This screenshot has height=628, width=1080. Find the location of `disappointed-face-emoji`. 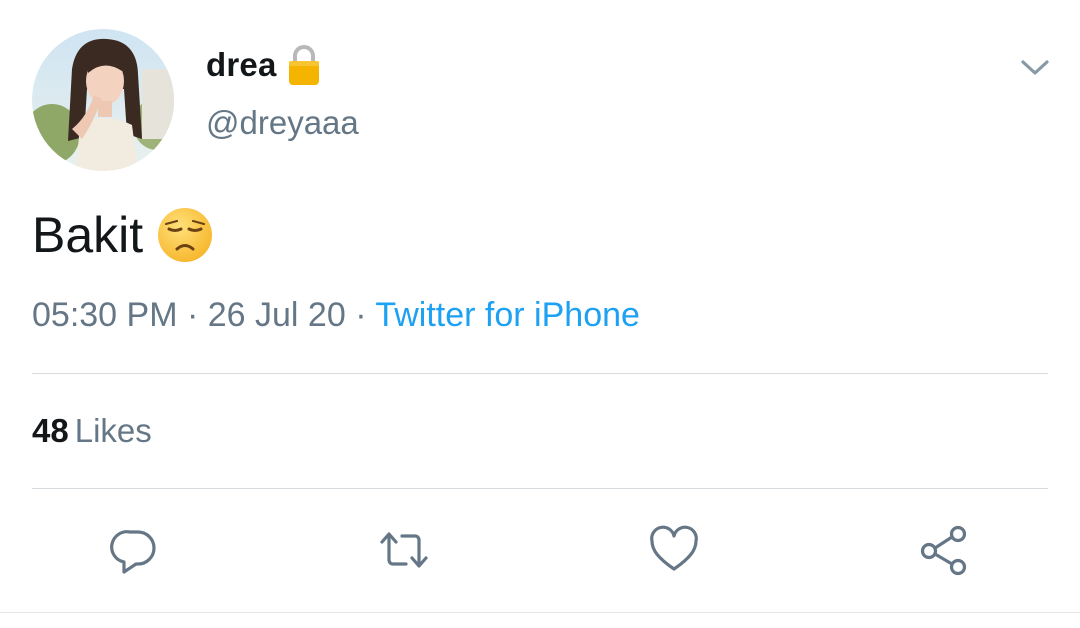

disappointed-face-emoji is located at coordinates (185, 235).